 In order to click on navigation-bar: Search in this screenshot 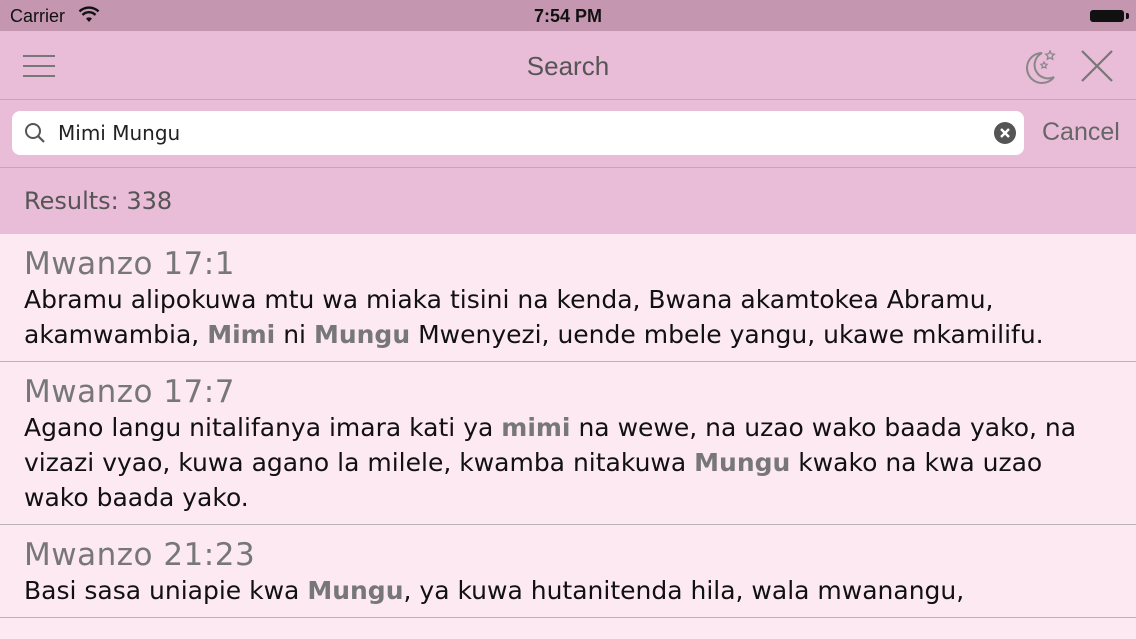, I will do `click(568, 65)`.